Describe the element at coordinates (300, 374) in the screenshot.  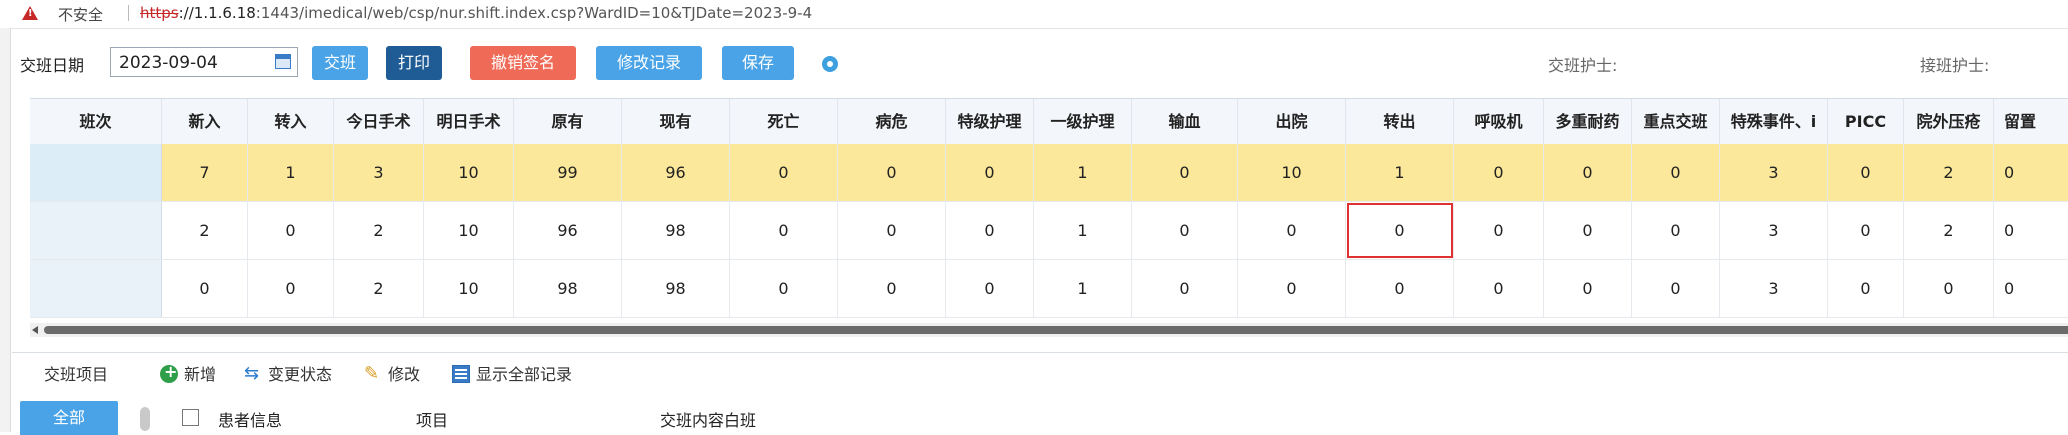
I see `change-status-label: 变更状态` at that location.